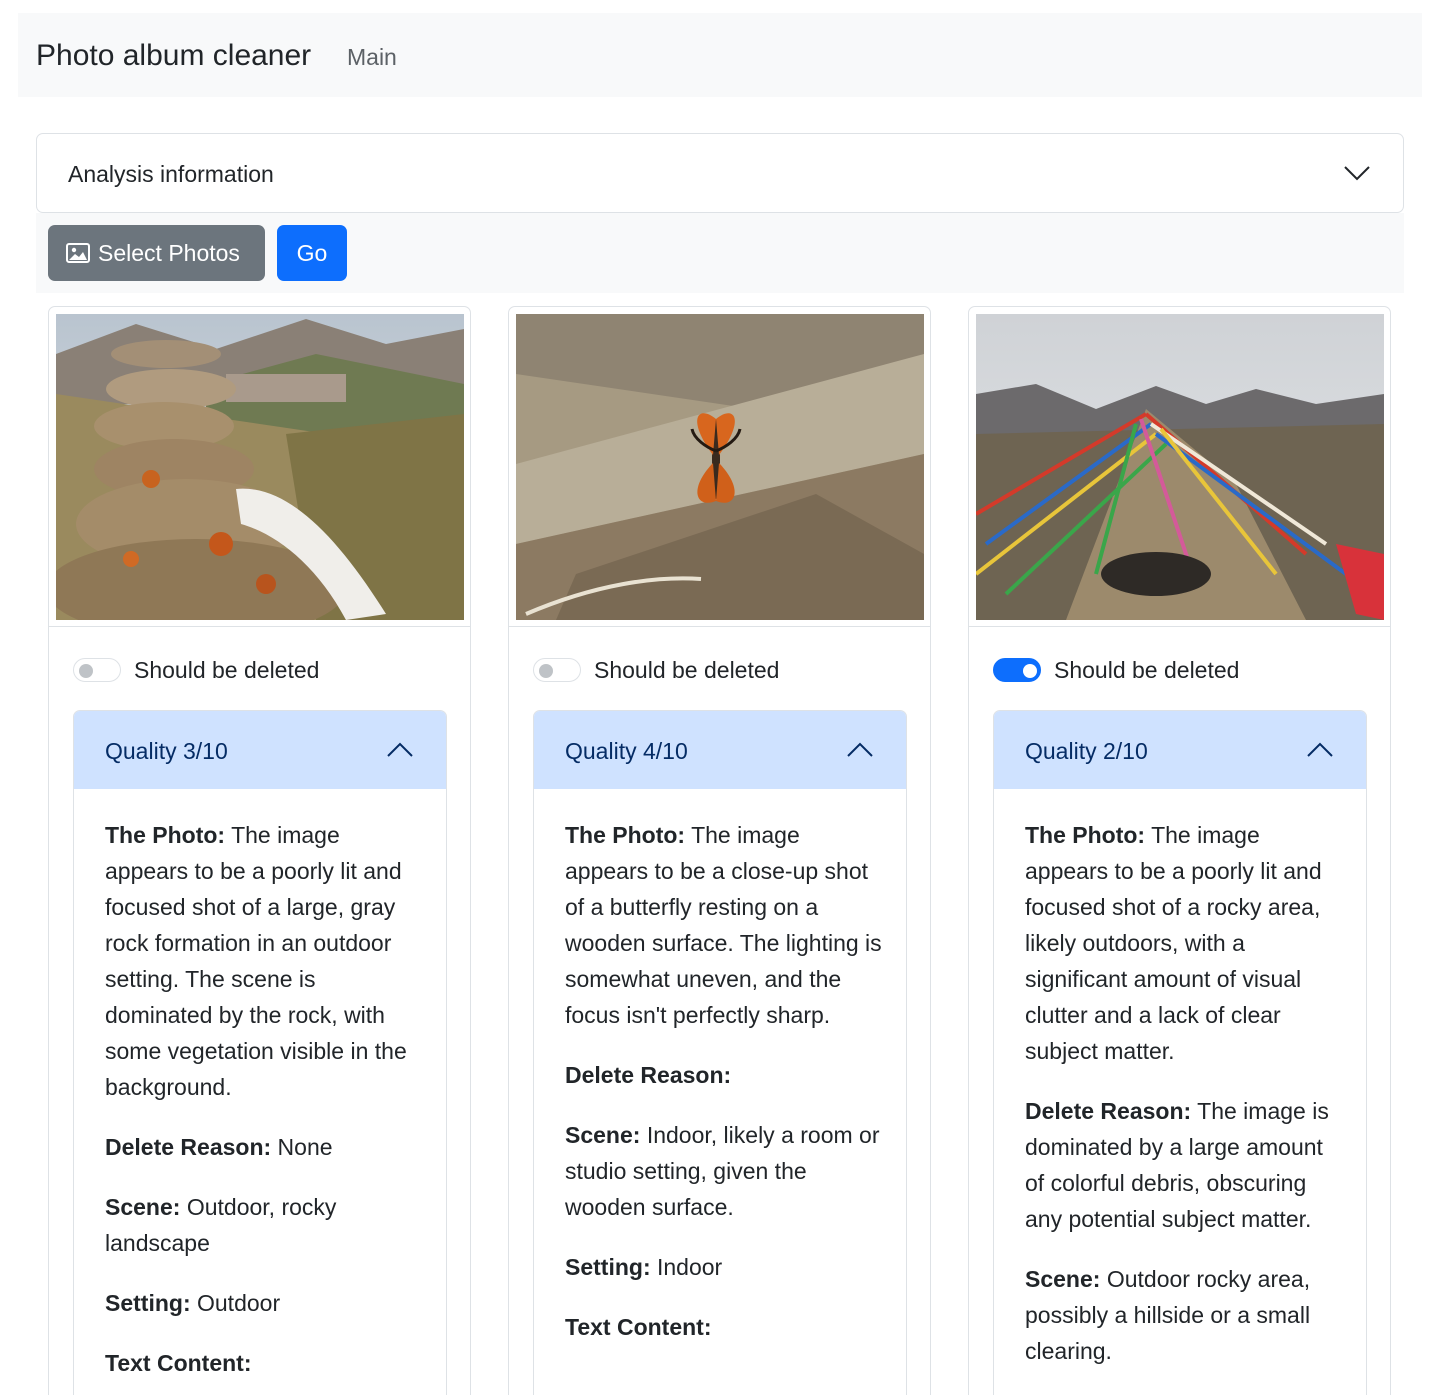 The height and width of the screenshot is (1395, 1432). I want to click on quality-header: Quality 2/10, so click(1180, 750).